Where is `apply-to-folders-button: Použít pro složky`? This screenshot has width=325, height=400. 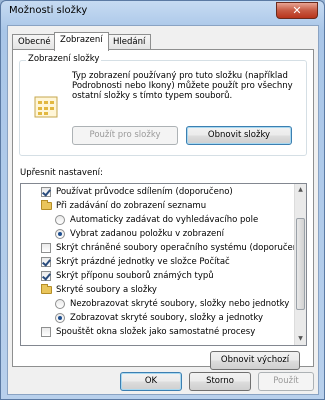 apply-to-folders-button: Použít pro složky is located at coordinates (125, 135).